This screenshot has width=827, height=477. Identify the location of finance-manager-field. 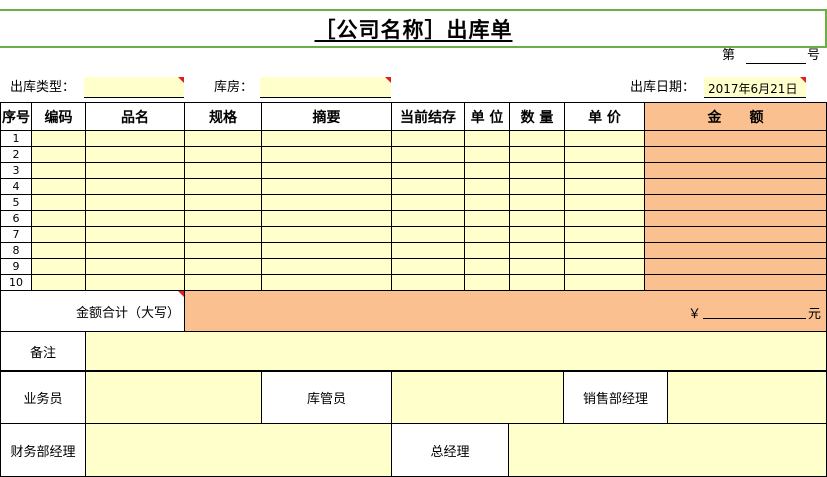
(238, 450).